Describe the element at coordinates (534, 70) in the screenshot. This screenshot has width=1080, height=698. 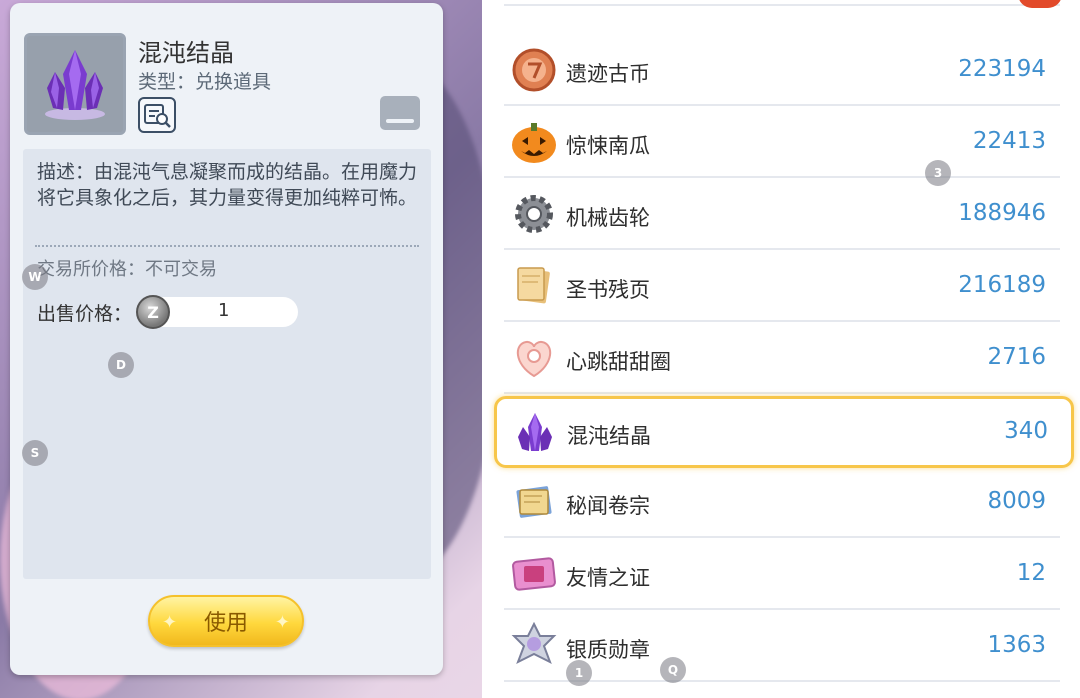
I see `relic-coin-icon` at that location.